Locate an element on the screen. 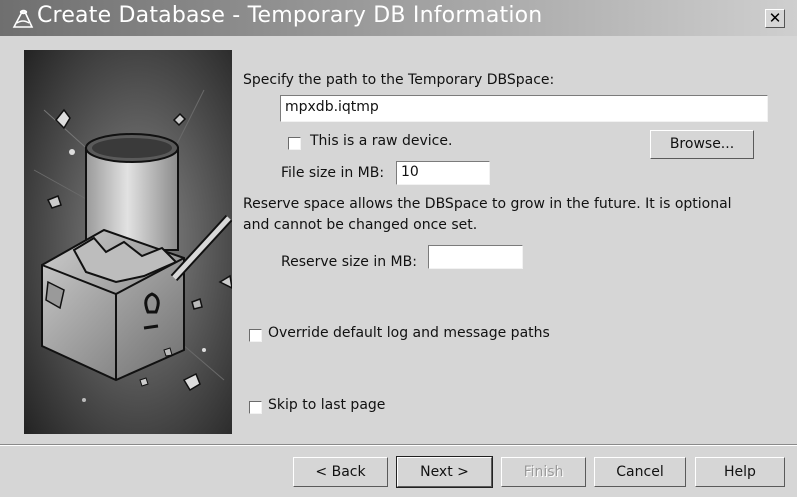 The height and width of the screenshot is (497, 797). raw-device-label: This is a raw device. is located at coordinates (381, 141).